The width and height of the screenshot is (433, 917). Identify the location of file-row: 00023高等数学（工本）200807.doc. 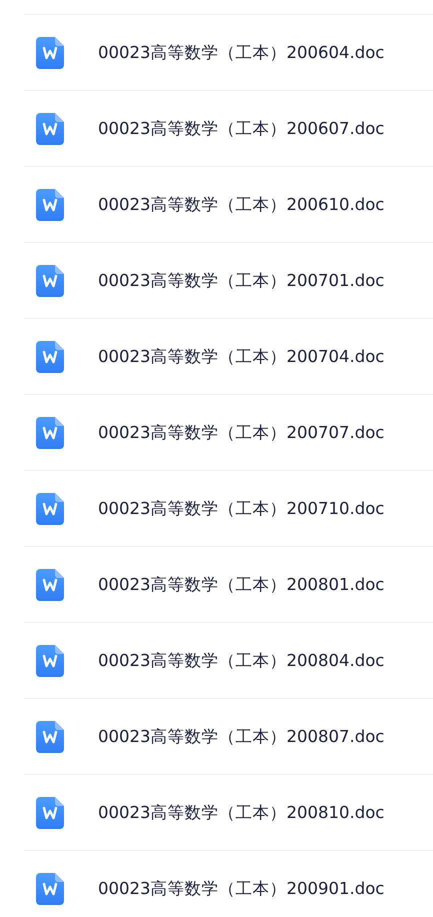
(228, 736).